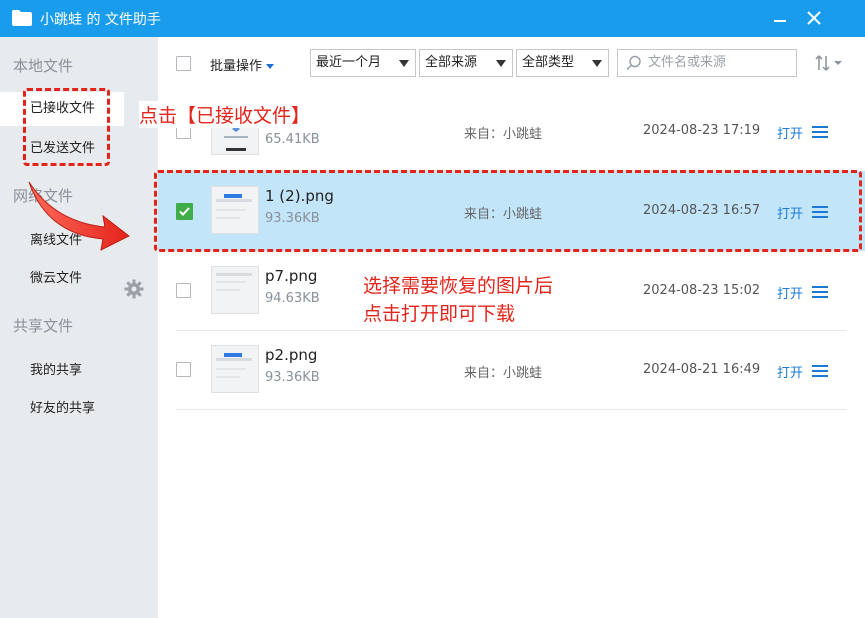 The height and width of the screenshot is (618, 865). I want to click on type-filter-select: 全部类型, so click(562, 63).